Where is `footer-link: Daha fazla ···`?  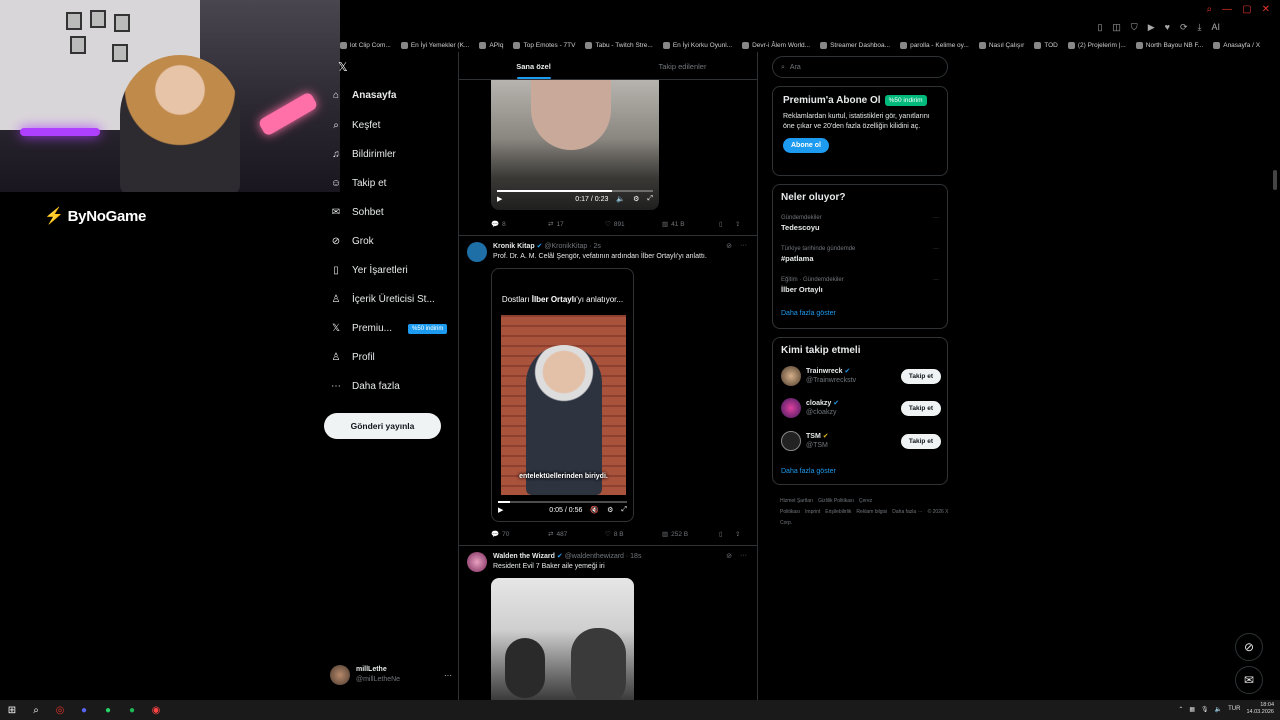
footer-link: Daha fazla ··· is located at coordinates (907, 512).